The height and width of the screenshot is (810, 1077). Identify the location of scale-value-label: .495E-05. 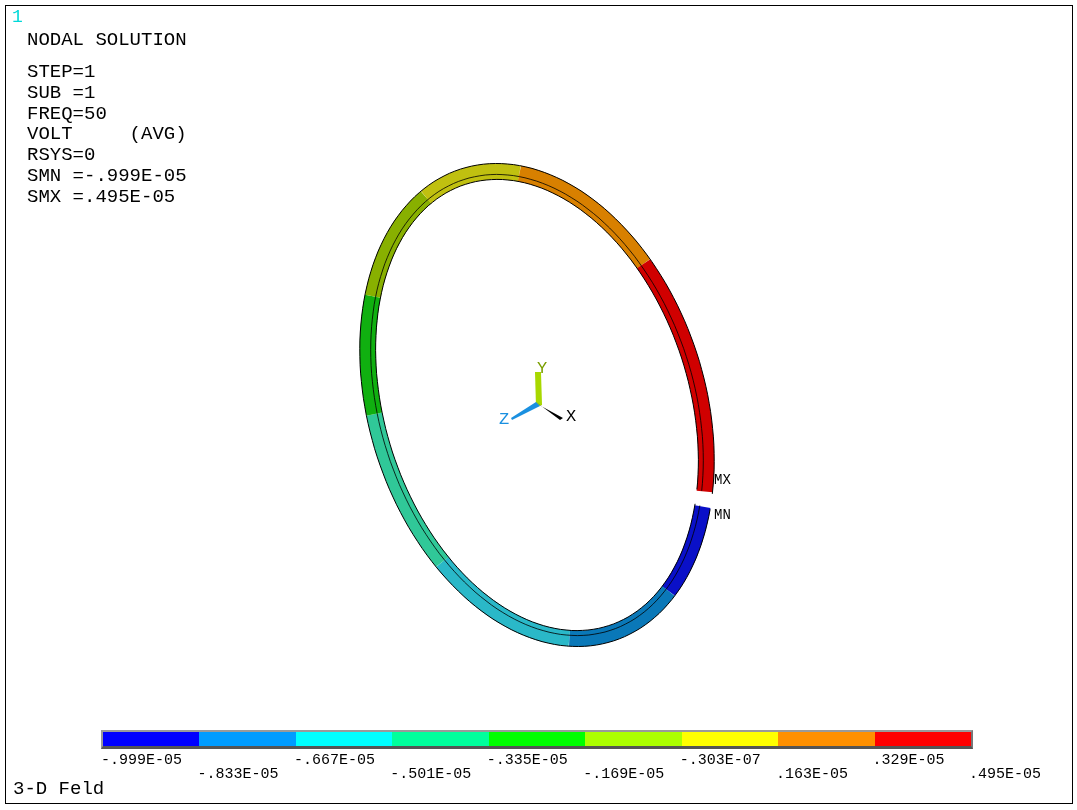
(1005, 775).